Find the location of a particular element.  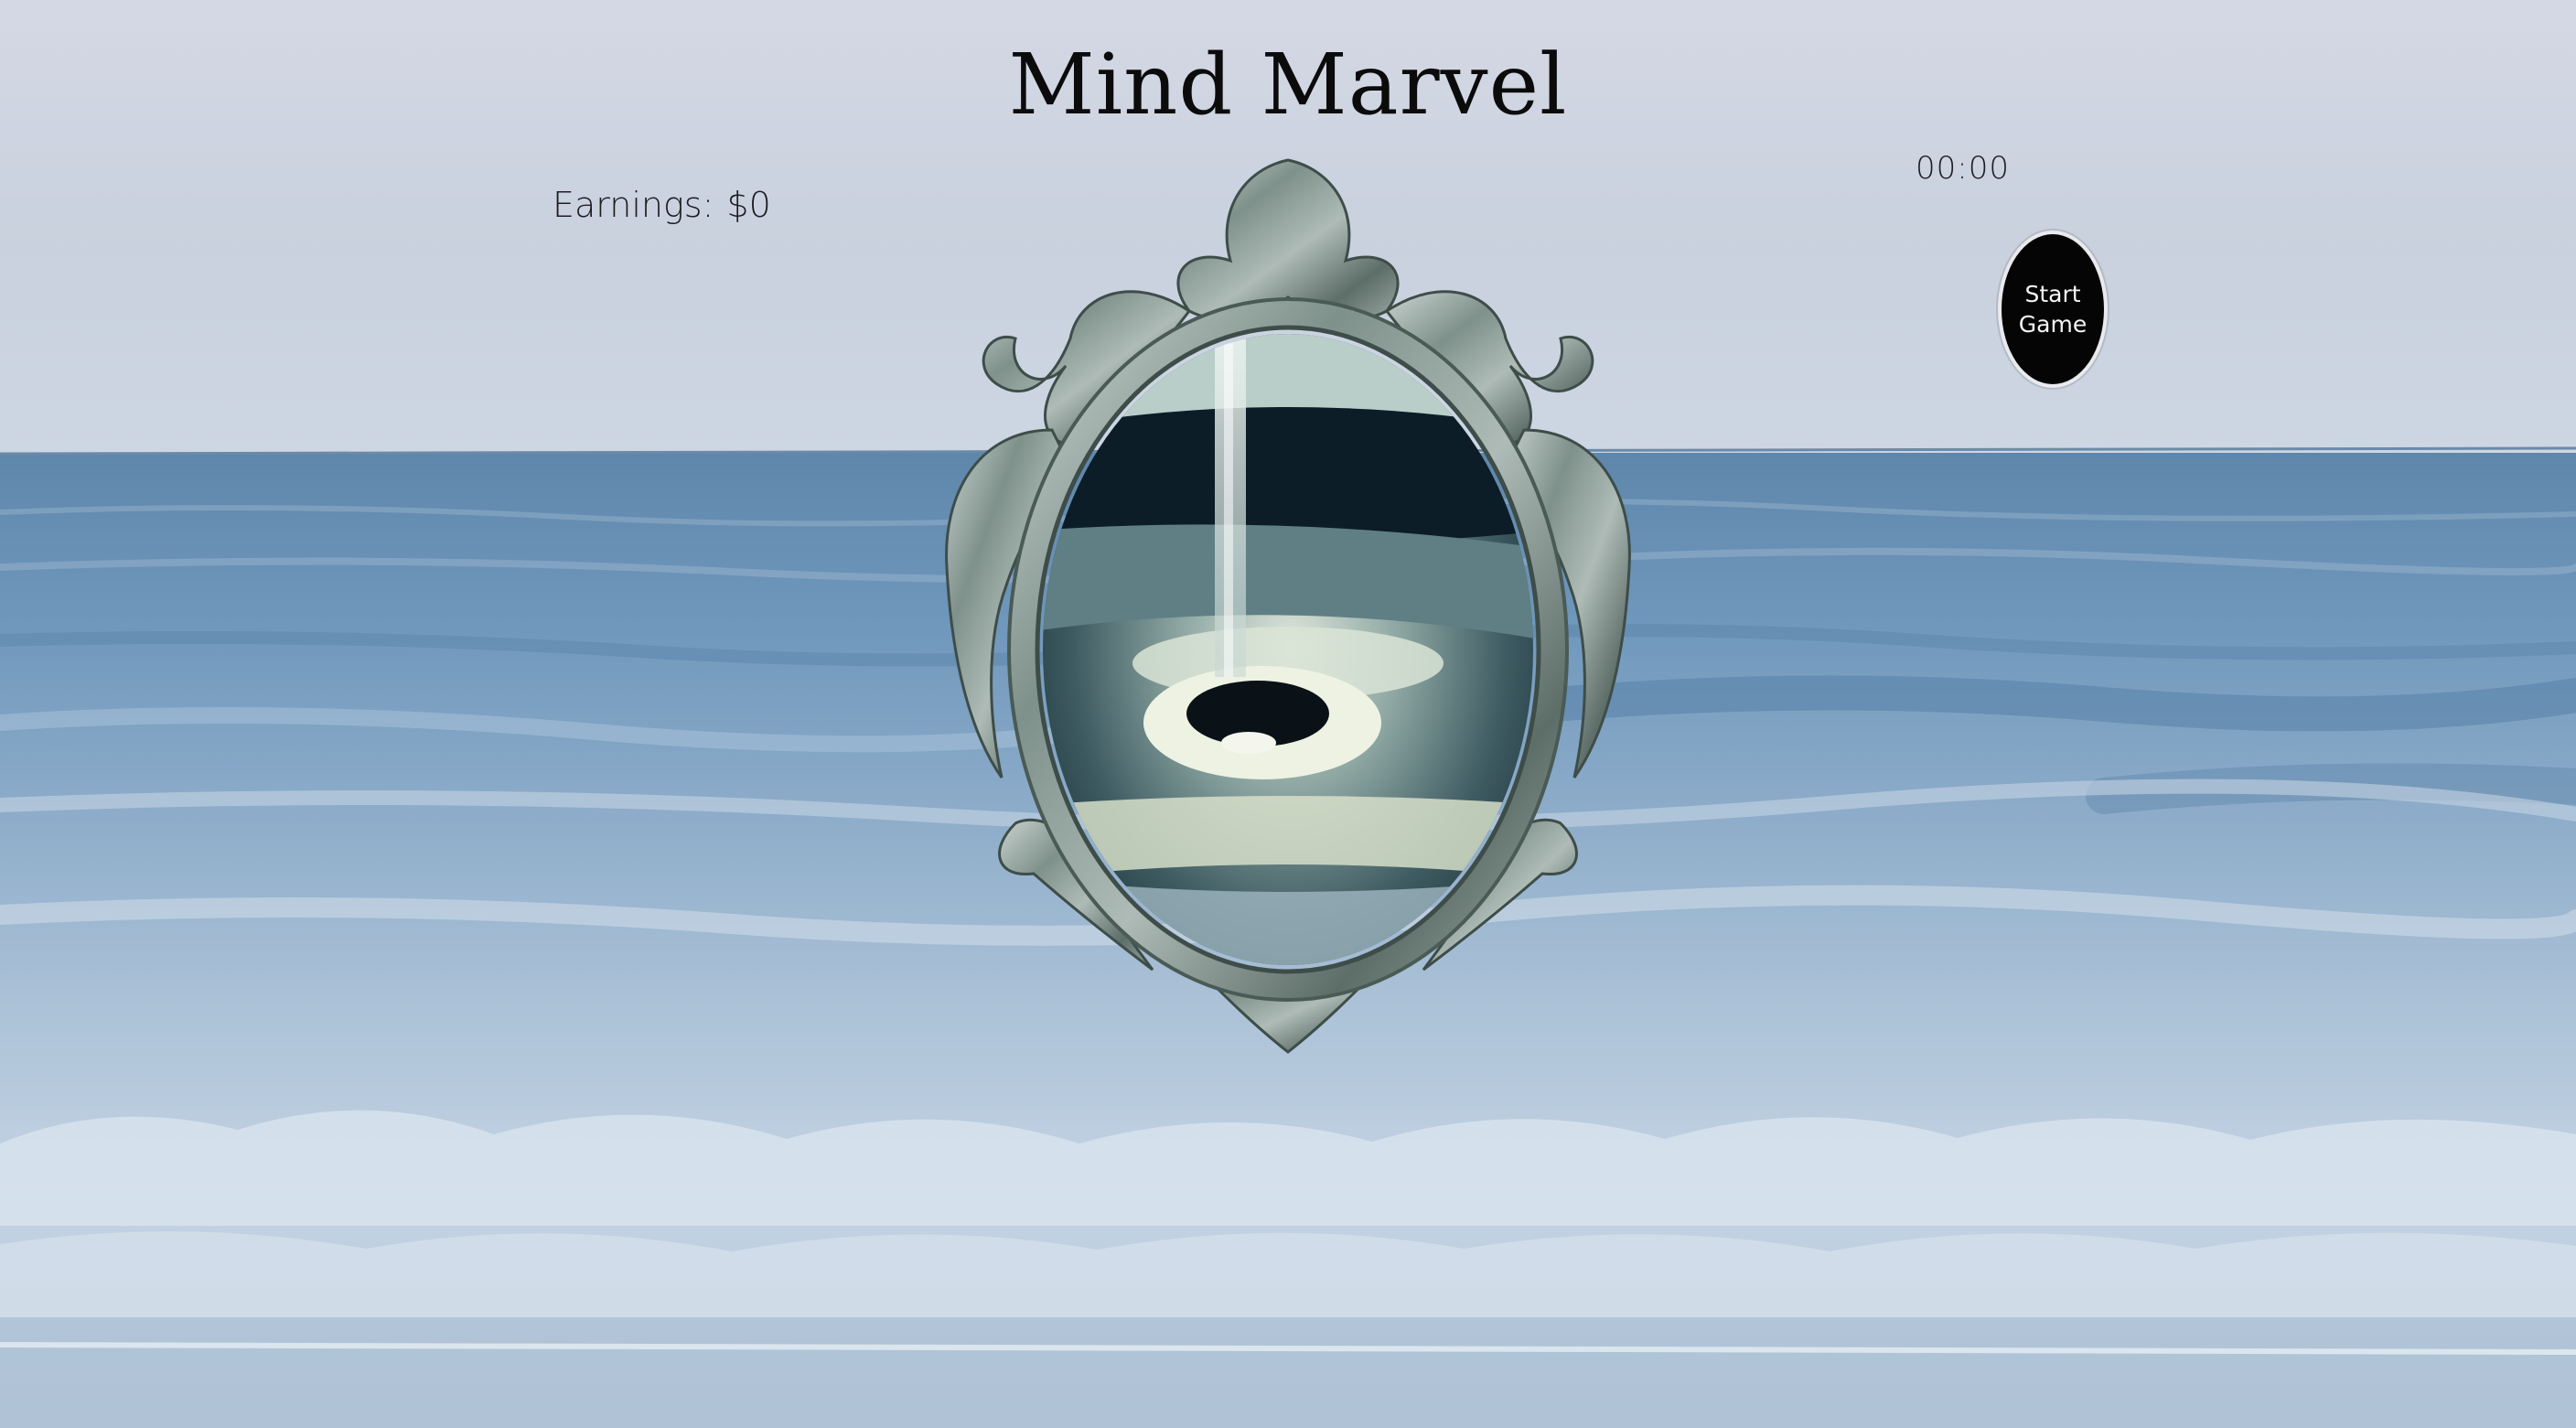

start-game-label-line2: Game is located at coordinates (2053, 324).